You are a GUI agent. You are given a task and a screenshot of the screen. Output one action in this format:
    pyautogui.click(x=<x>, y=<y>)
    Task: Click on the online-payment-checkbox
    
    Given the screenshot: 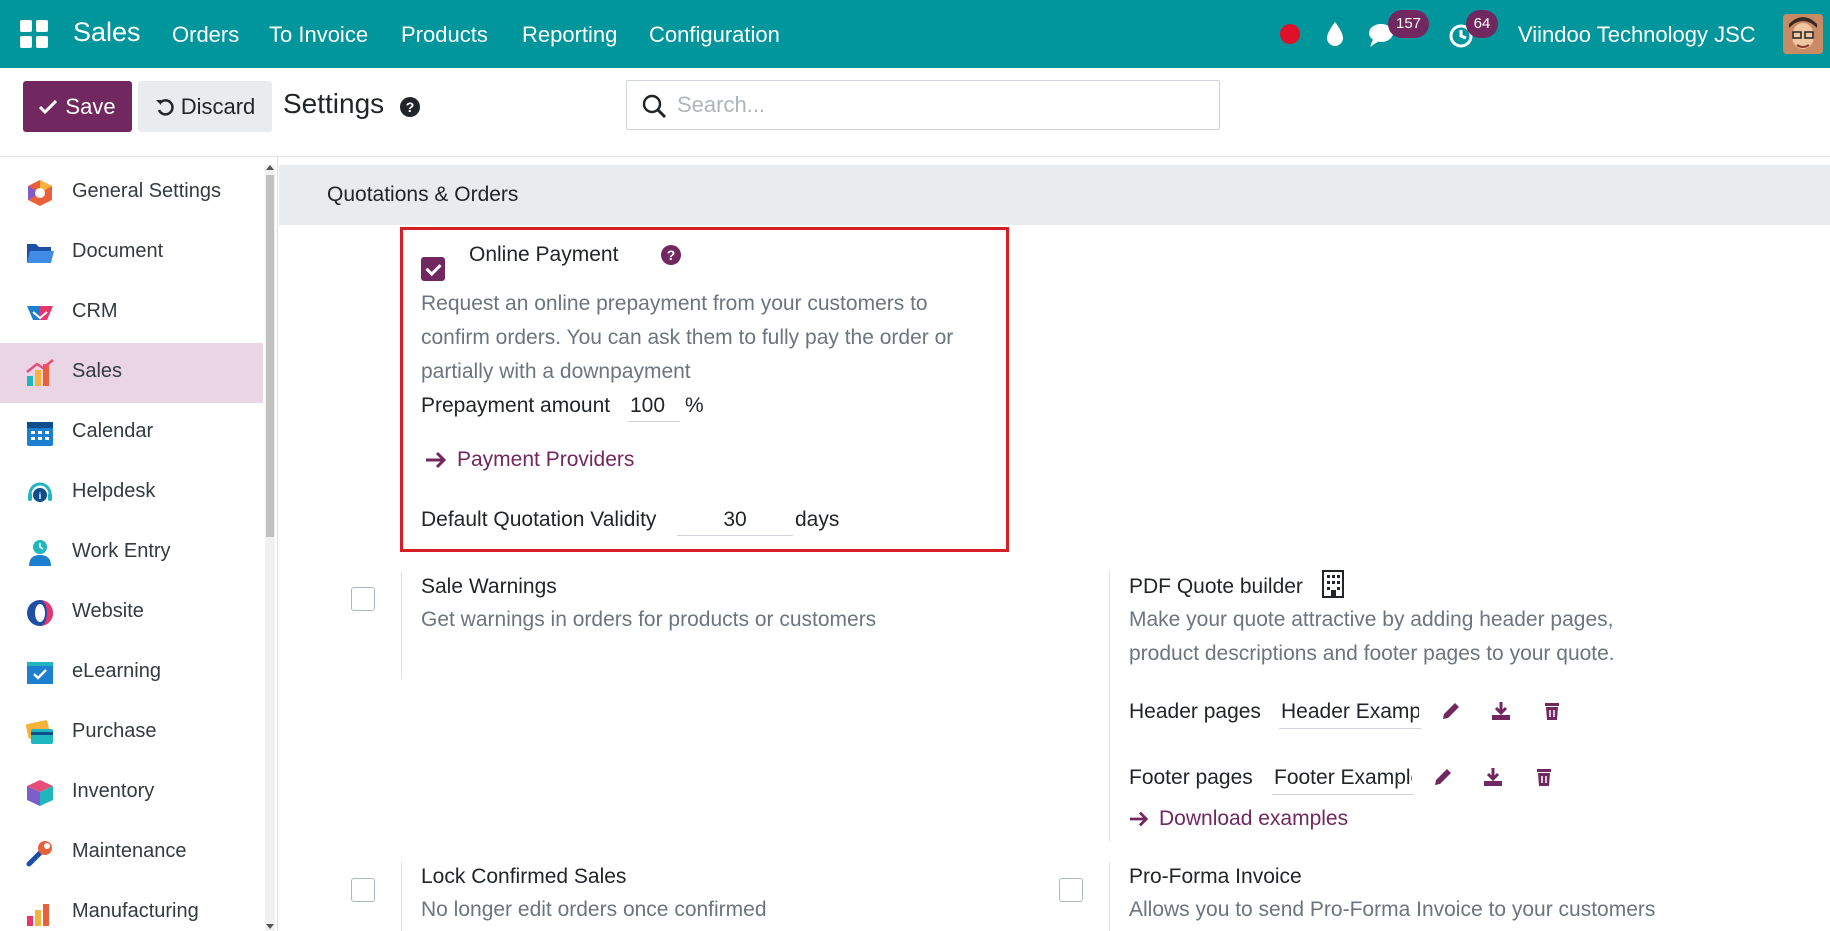 What is the action you would take?
    pyautogui.click(x=433, y=269)
    